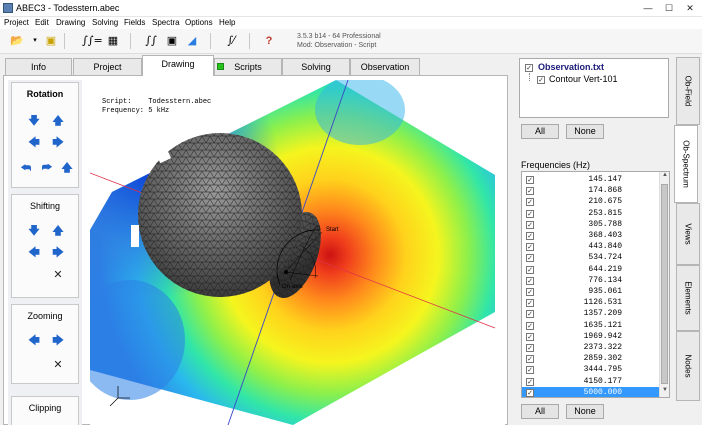 The image size is (702, 425). What do you see at coordinates (591, 214) in the screenshot?
I see `frequency-row: ✓ 253.815` at bounding box center [591, 214].